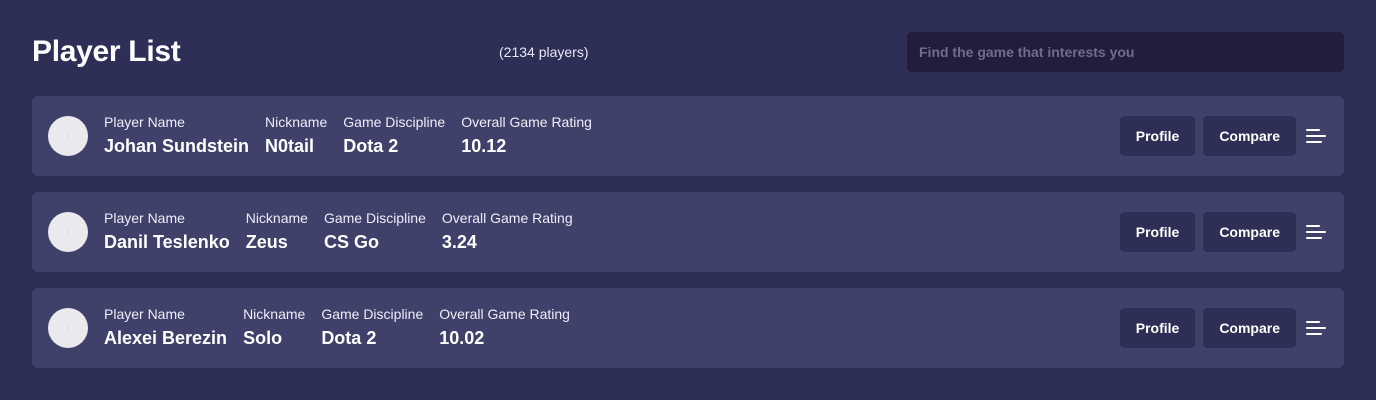  I want to click on search-box, so click(1125, 52).